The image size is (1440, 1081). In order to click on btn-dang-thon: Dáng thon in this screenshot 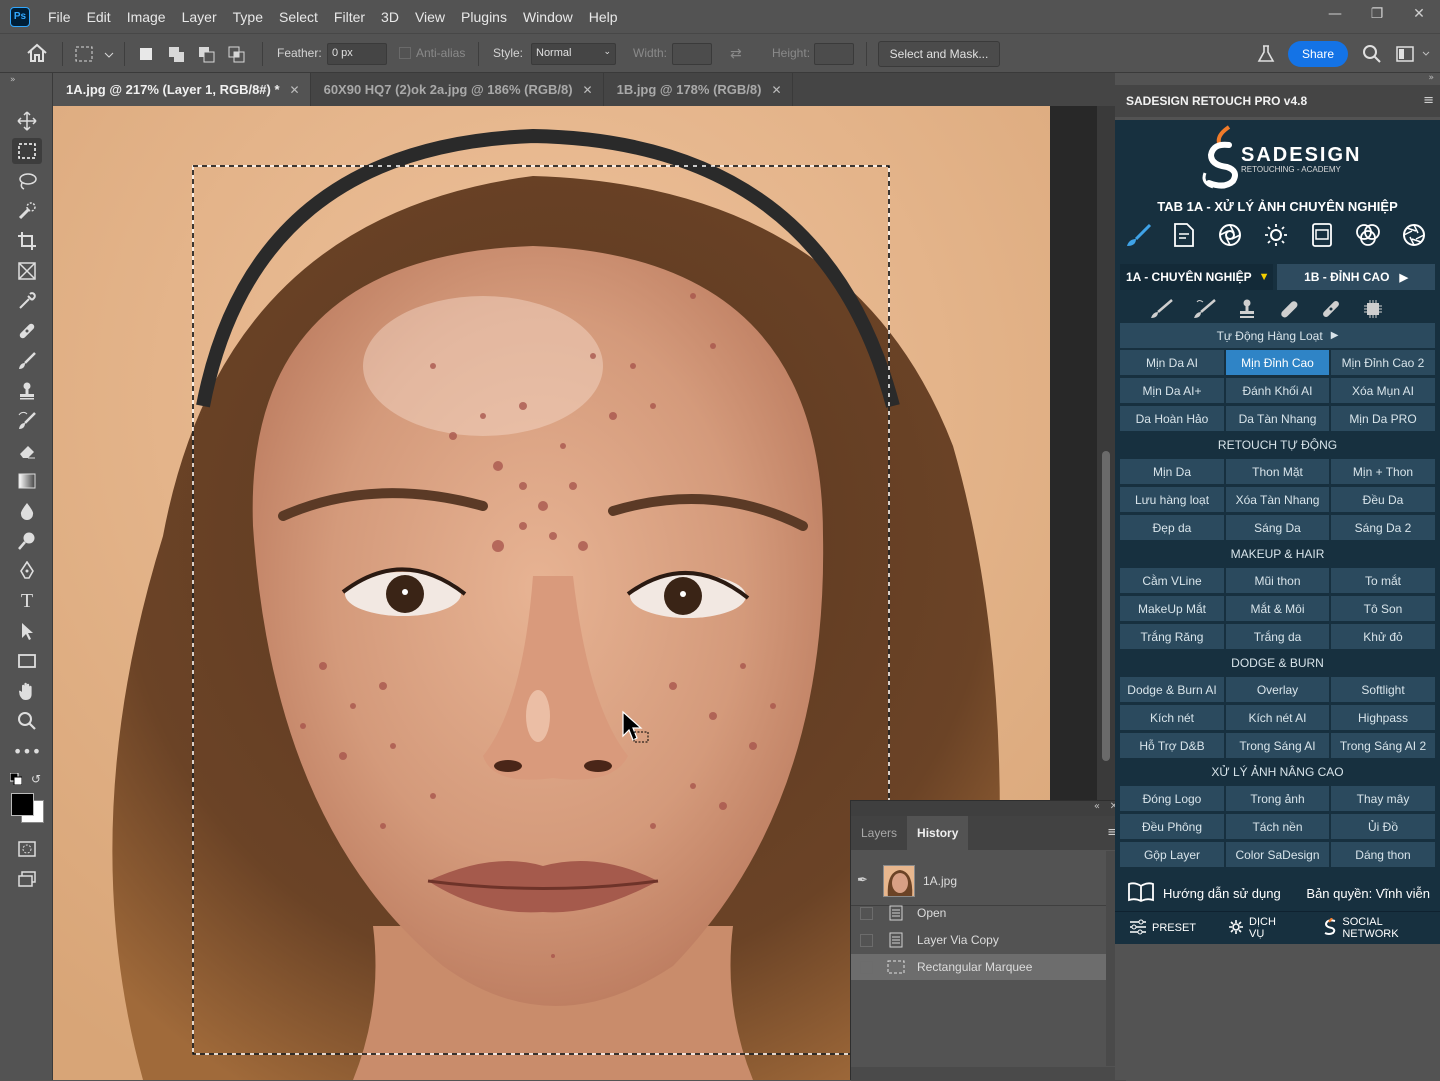, I will do `click(1383, 854)`.